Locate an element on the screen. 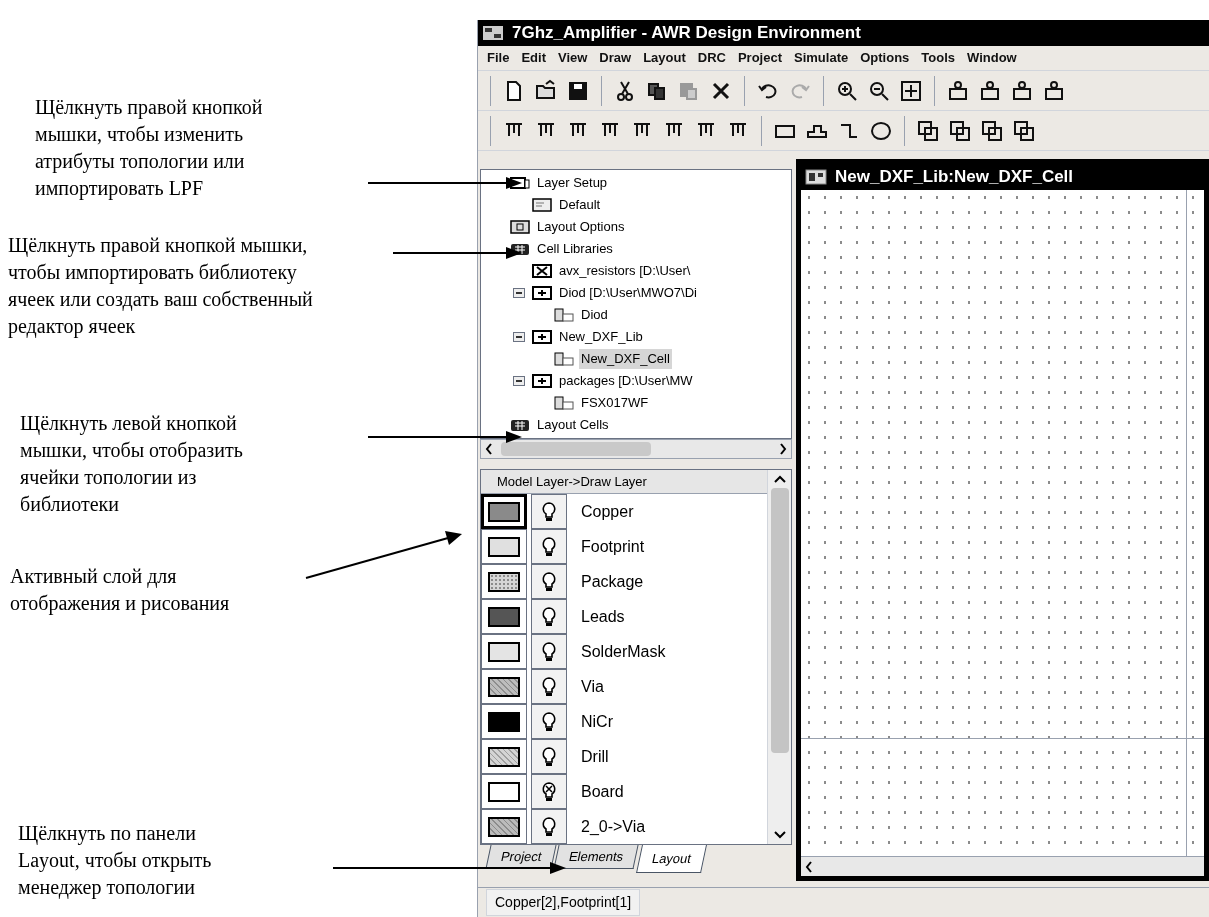  menu-item: Edit is located at coordinates (533, 58).